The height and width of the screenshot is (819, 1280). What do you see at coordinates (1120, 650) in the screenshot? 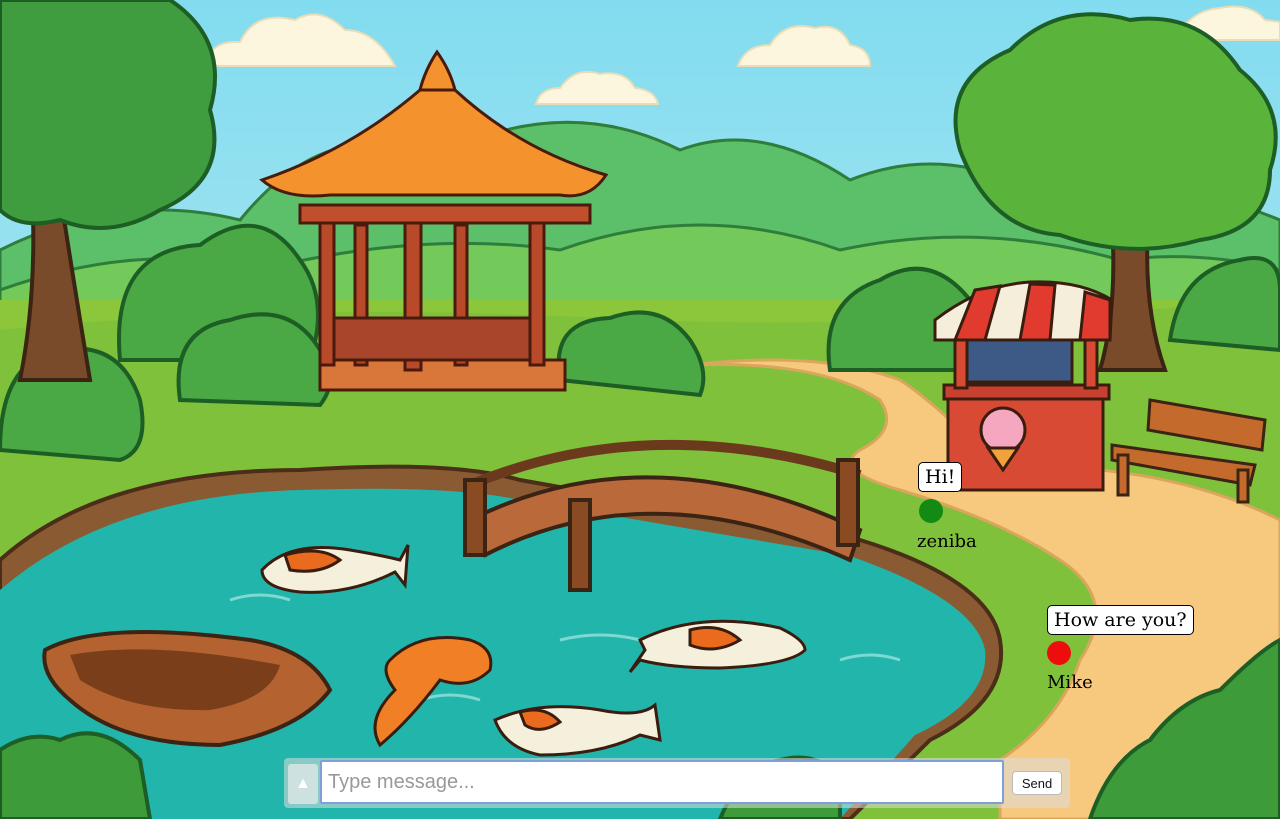
I see `player-avatar: How are you? Mike` at bounding box center [1120, 650].